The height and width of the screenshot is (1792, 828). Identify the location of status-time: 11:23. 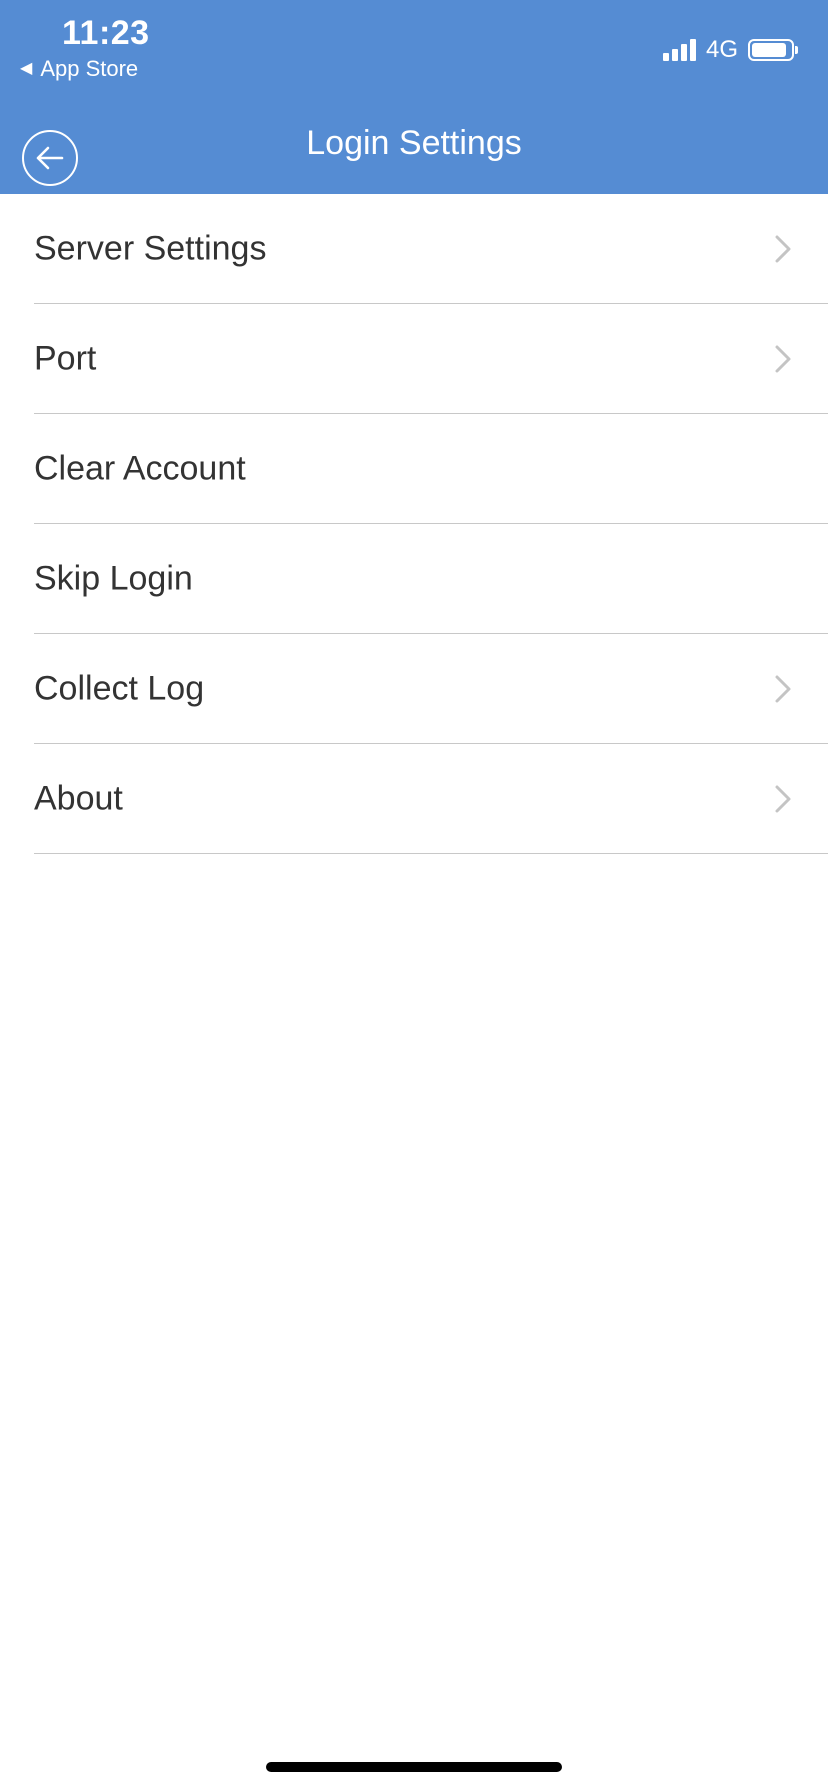
(106, 33).